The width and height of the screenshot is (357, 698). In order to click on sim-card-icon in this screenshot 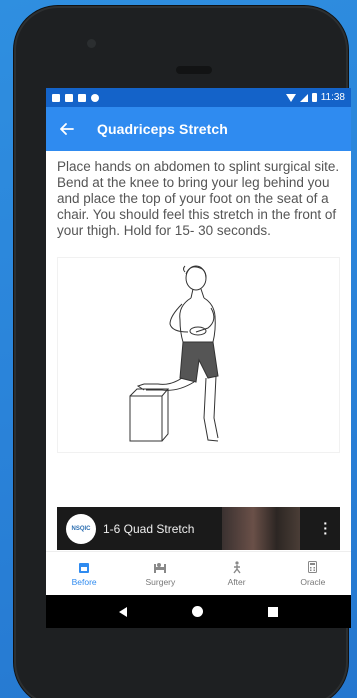, I will do `click(82, 97)`.